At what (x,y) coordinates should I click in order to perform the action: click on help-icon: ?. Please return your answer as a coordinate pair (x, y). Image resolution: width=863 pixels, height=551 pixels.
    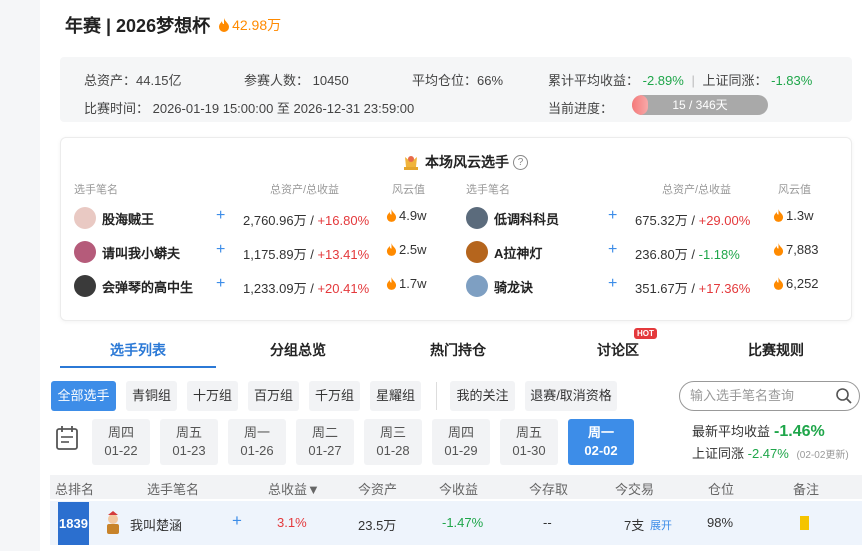
    Looking at the image, I should click on (520, 162).